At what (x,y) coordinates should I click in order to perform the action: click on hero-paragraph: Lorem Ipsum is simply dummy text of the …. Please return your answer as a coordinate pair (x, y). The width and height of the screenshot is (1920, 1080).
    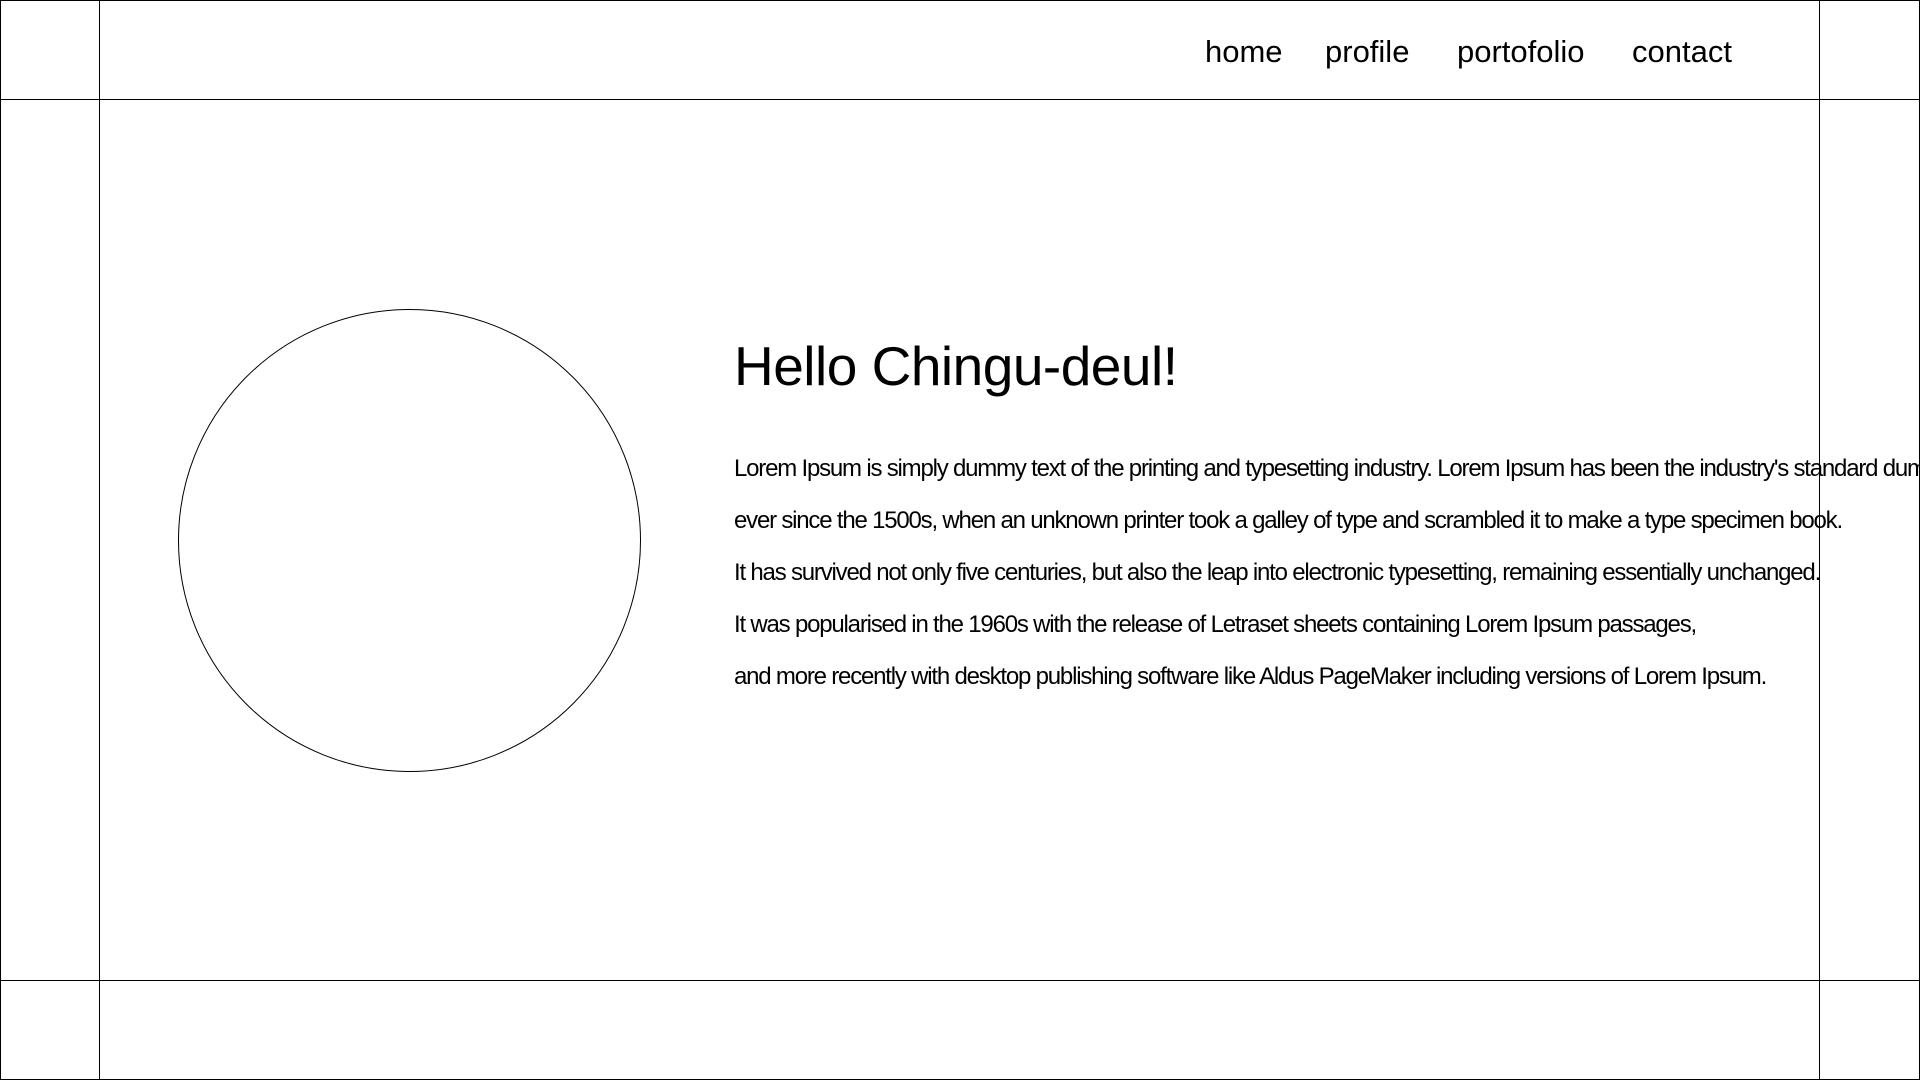
    Looking at the image, I should click on (1327, 573).